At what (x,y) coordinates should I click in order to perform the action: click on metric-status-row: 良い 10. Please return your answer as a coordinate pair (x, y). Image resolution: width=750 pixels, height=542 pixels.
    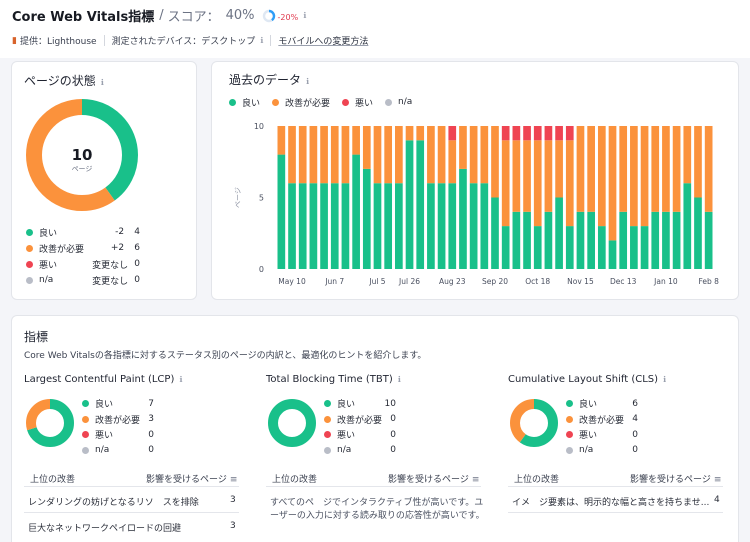
    Looking at the image, I should click on (360, 404).